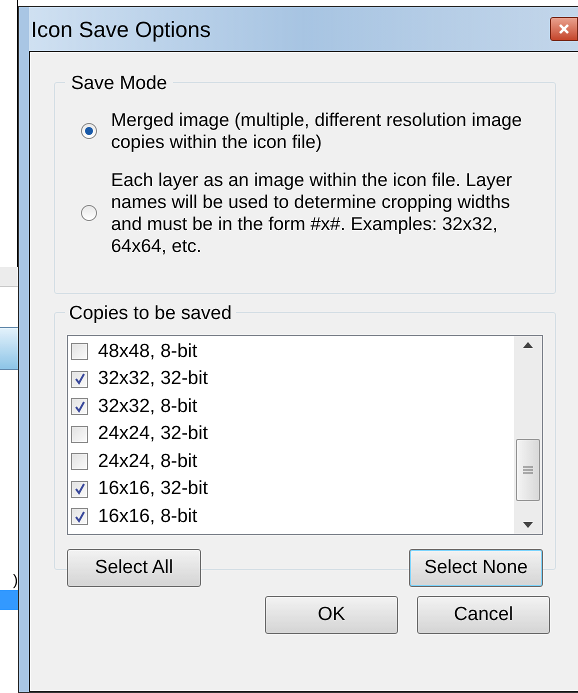  Describe the element at coordinates (9, 600) in the screenshot. I see `selected-row` at that location.